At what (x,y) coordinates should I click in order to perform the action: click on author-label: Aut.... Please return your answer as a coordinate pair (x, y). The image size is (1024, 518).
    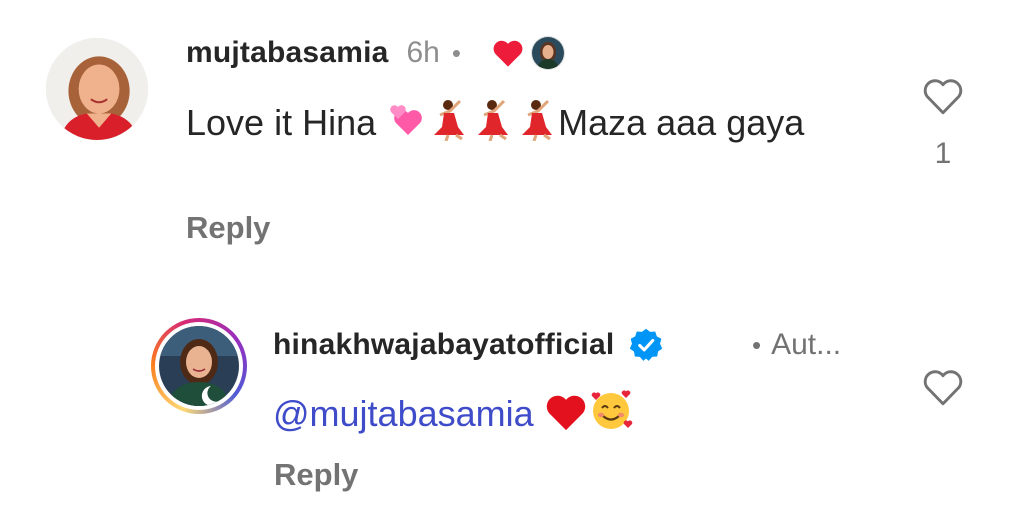
    Looking at the image, I should click on (806, 344).